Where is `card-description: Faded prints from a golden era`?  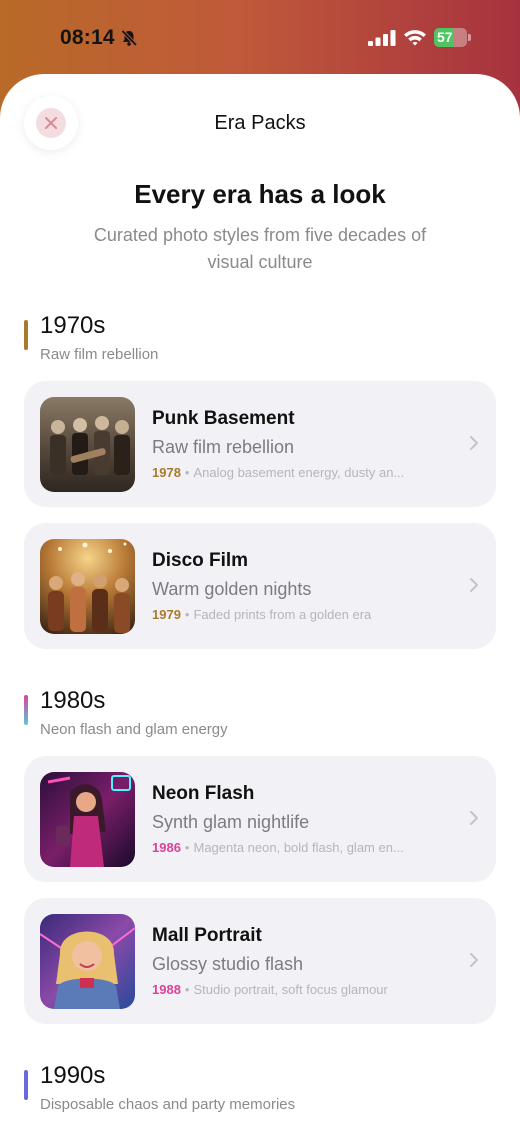
card-description: Faded prints from a golden era is located at coordinates (282, 614).